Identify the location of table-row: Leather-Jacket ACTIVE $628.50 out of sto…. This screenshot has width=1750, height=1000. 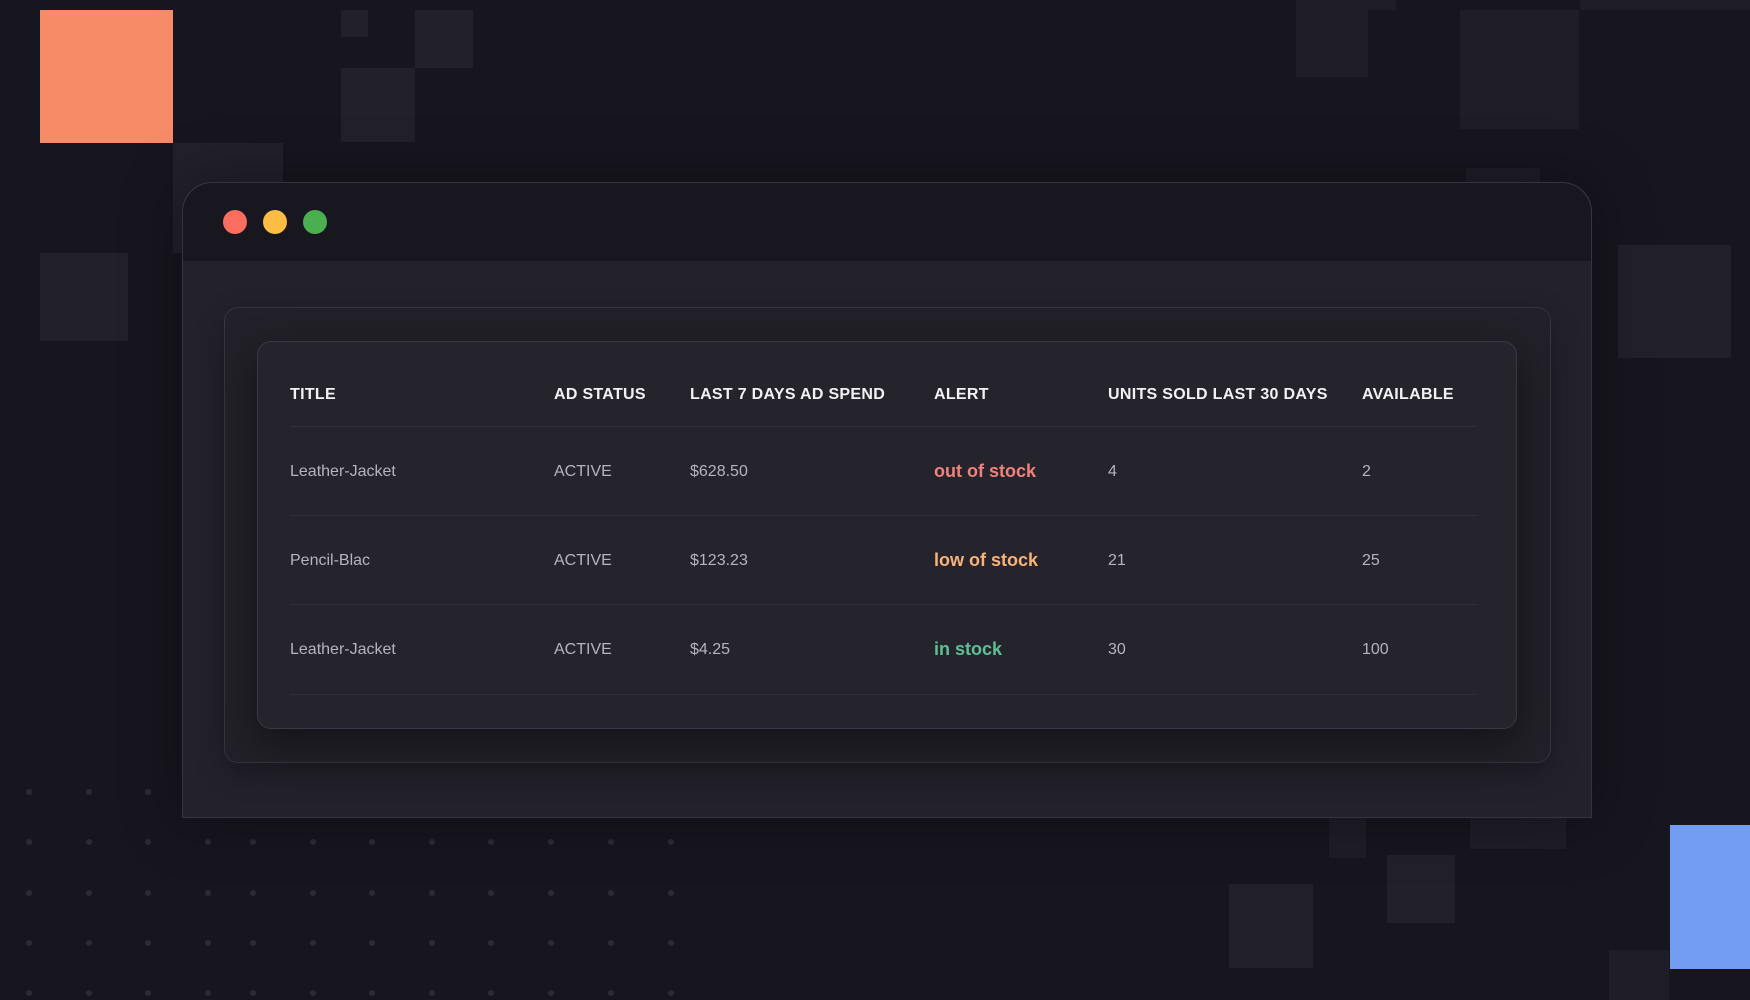
(883, 471).